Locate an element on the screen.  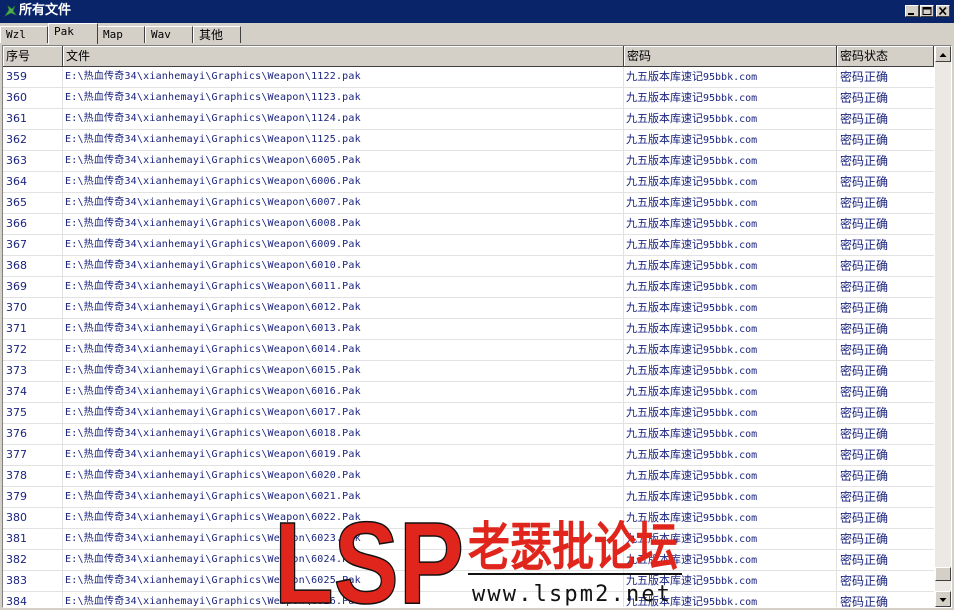
column-header-file: 文件 is located at coordinates (343, 56).